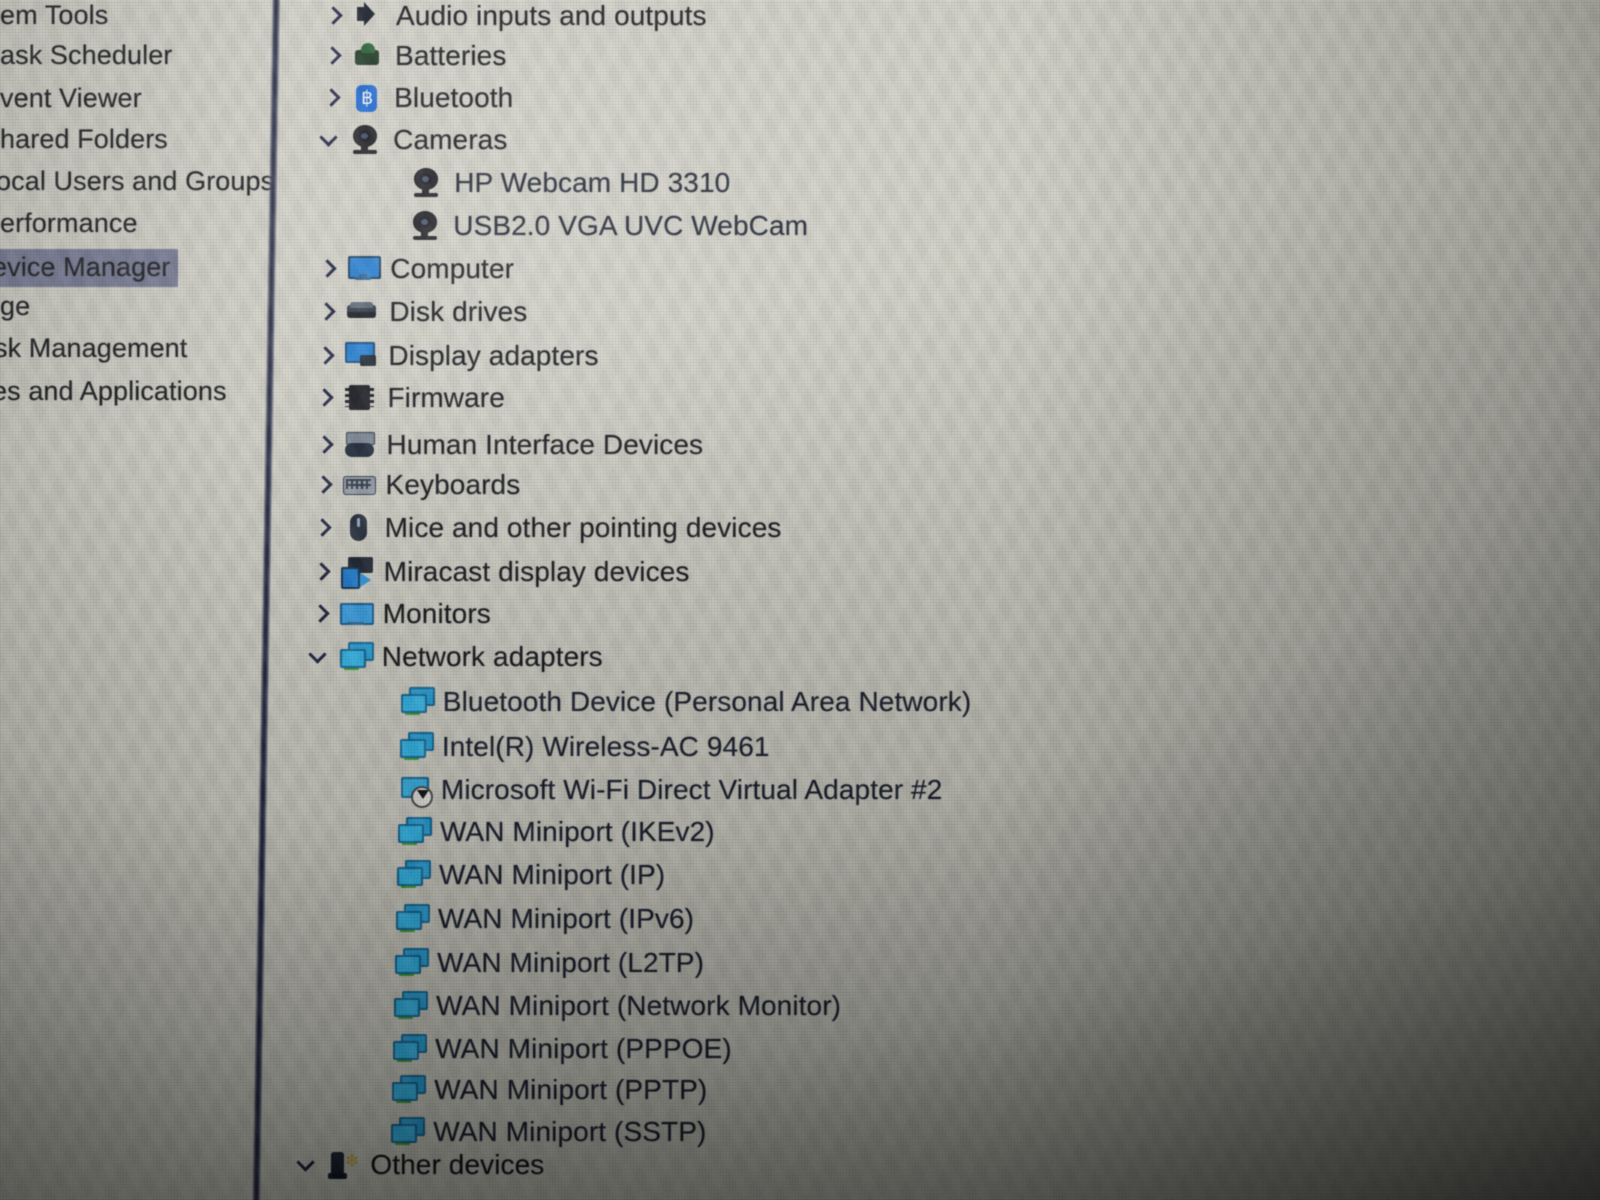 This screenshot has height=1200, width=1600. I want to click on device-tree-node: ฿ Bluetooth, so click(415, 98).